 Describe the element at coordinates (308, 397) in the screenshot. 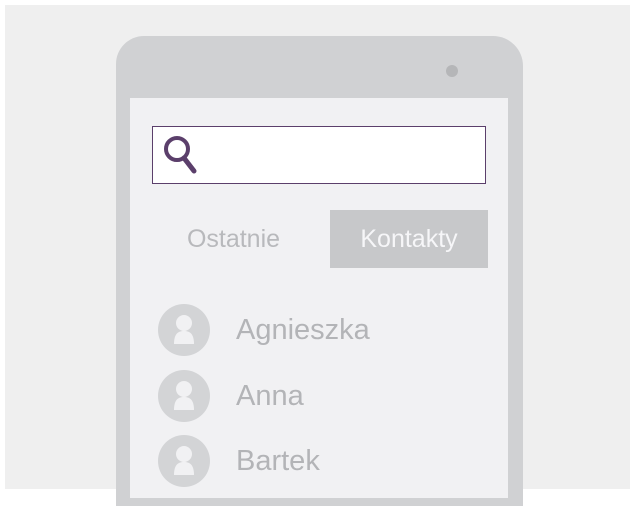

I see `contact-list-item: Anna` at that location.